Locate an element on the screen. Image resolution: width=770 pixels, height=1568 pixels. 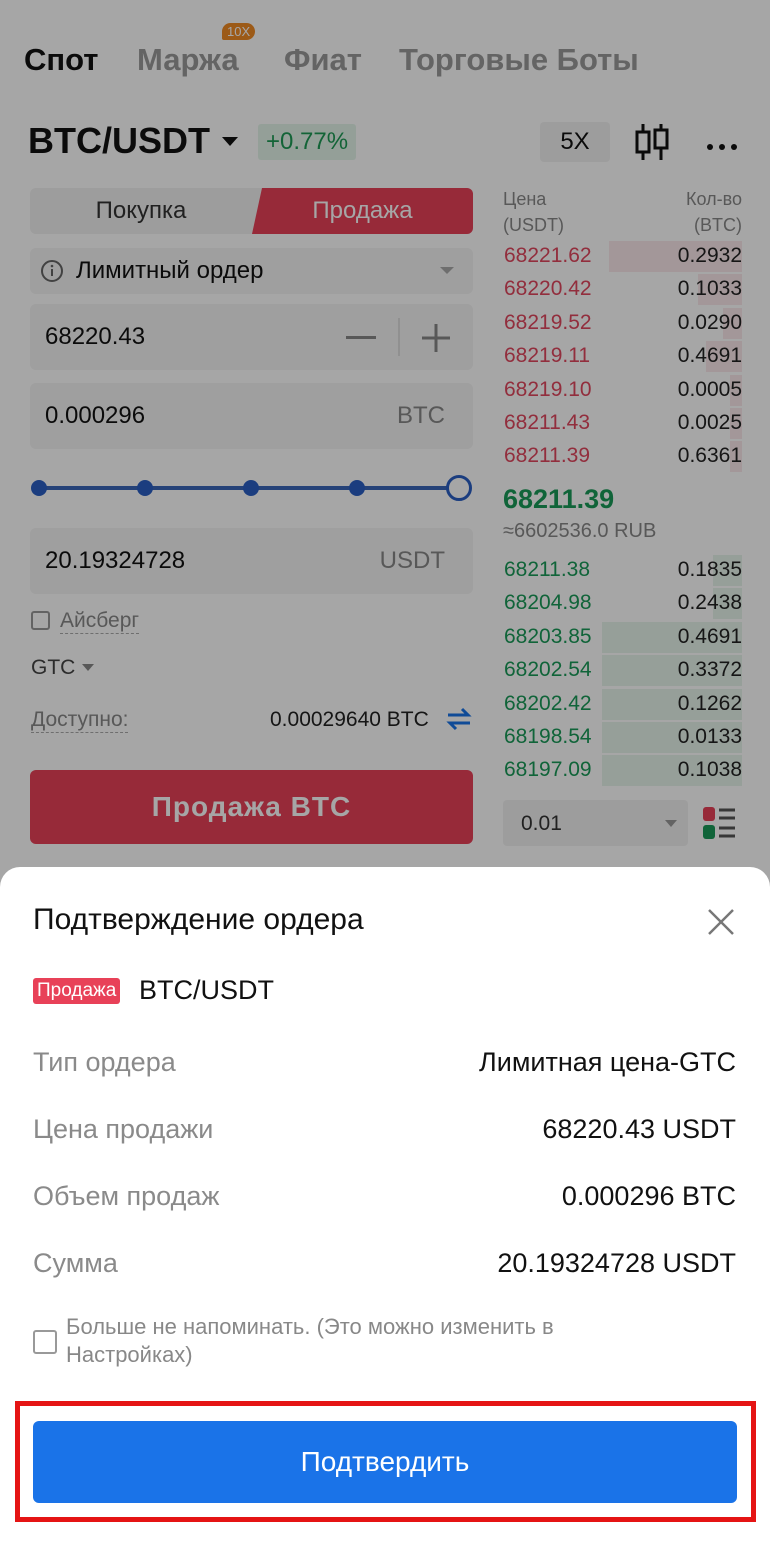
sheet-title: Подтверждение ордера is located at coordinates (198, 919).